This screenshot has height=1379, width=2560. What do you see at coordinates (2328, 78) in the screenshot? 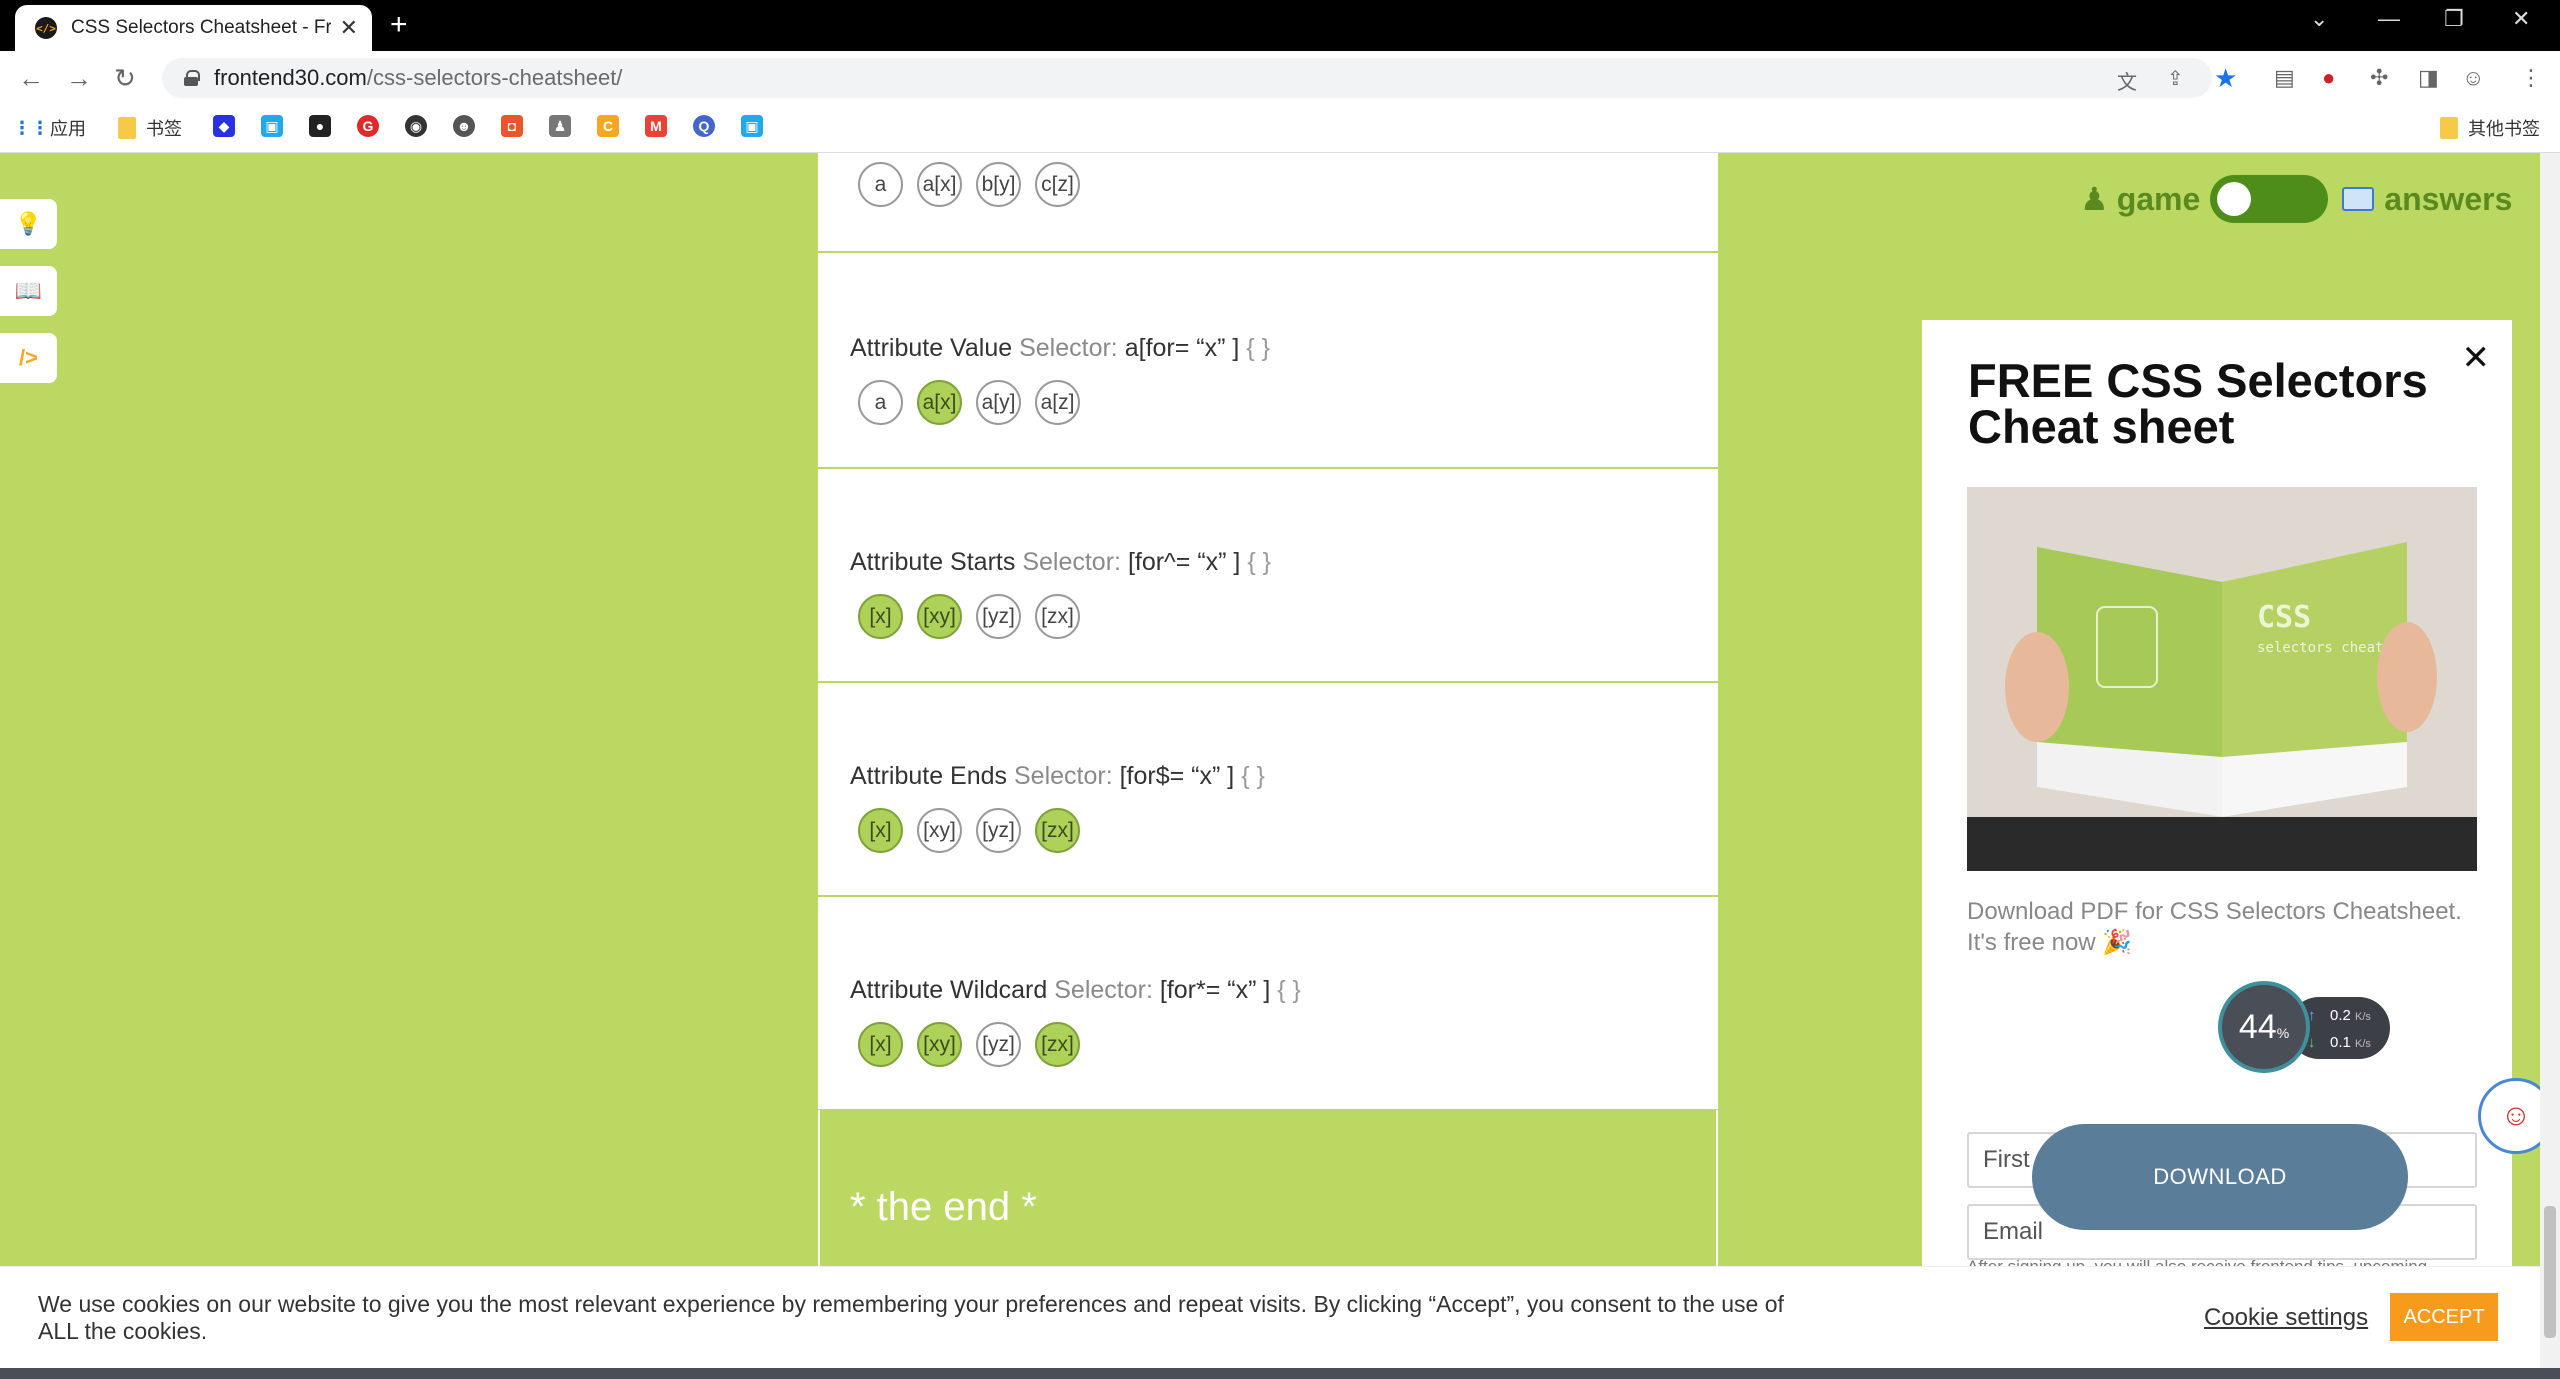
I see `extension-adblock-icon: ●` at bounding box center [2328, 78].